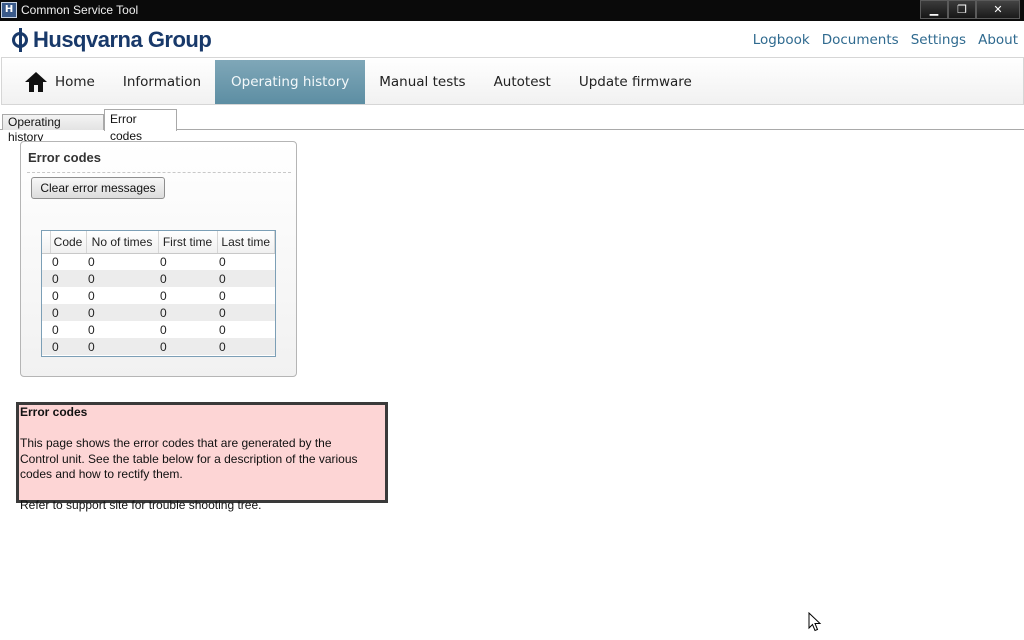  I want to click on link-settings: Settings, so click(938, 40).